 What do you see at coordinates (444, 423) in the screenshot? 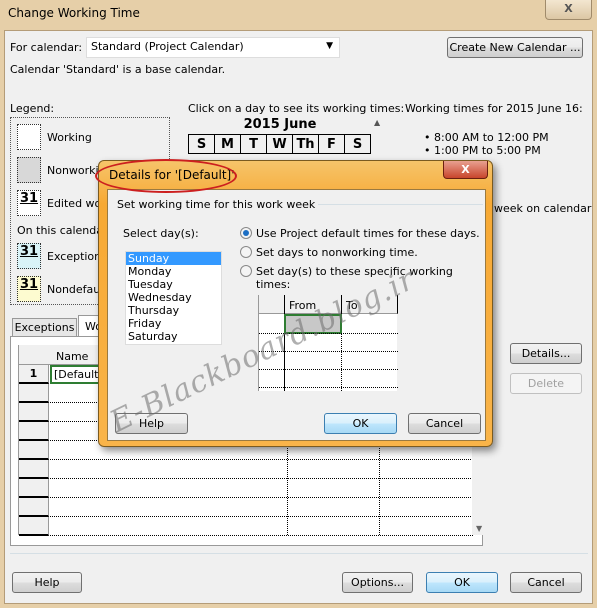
I see `details-cancel-button: Cancel` at bounding box center [444, 423].